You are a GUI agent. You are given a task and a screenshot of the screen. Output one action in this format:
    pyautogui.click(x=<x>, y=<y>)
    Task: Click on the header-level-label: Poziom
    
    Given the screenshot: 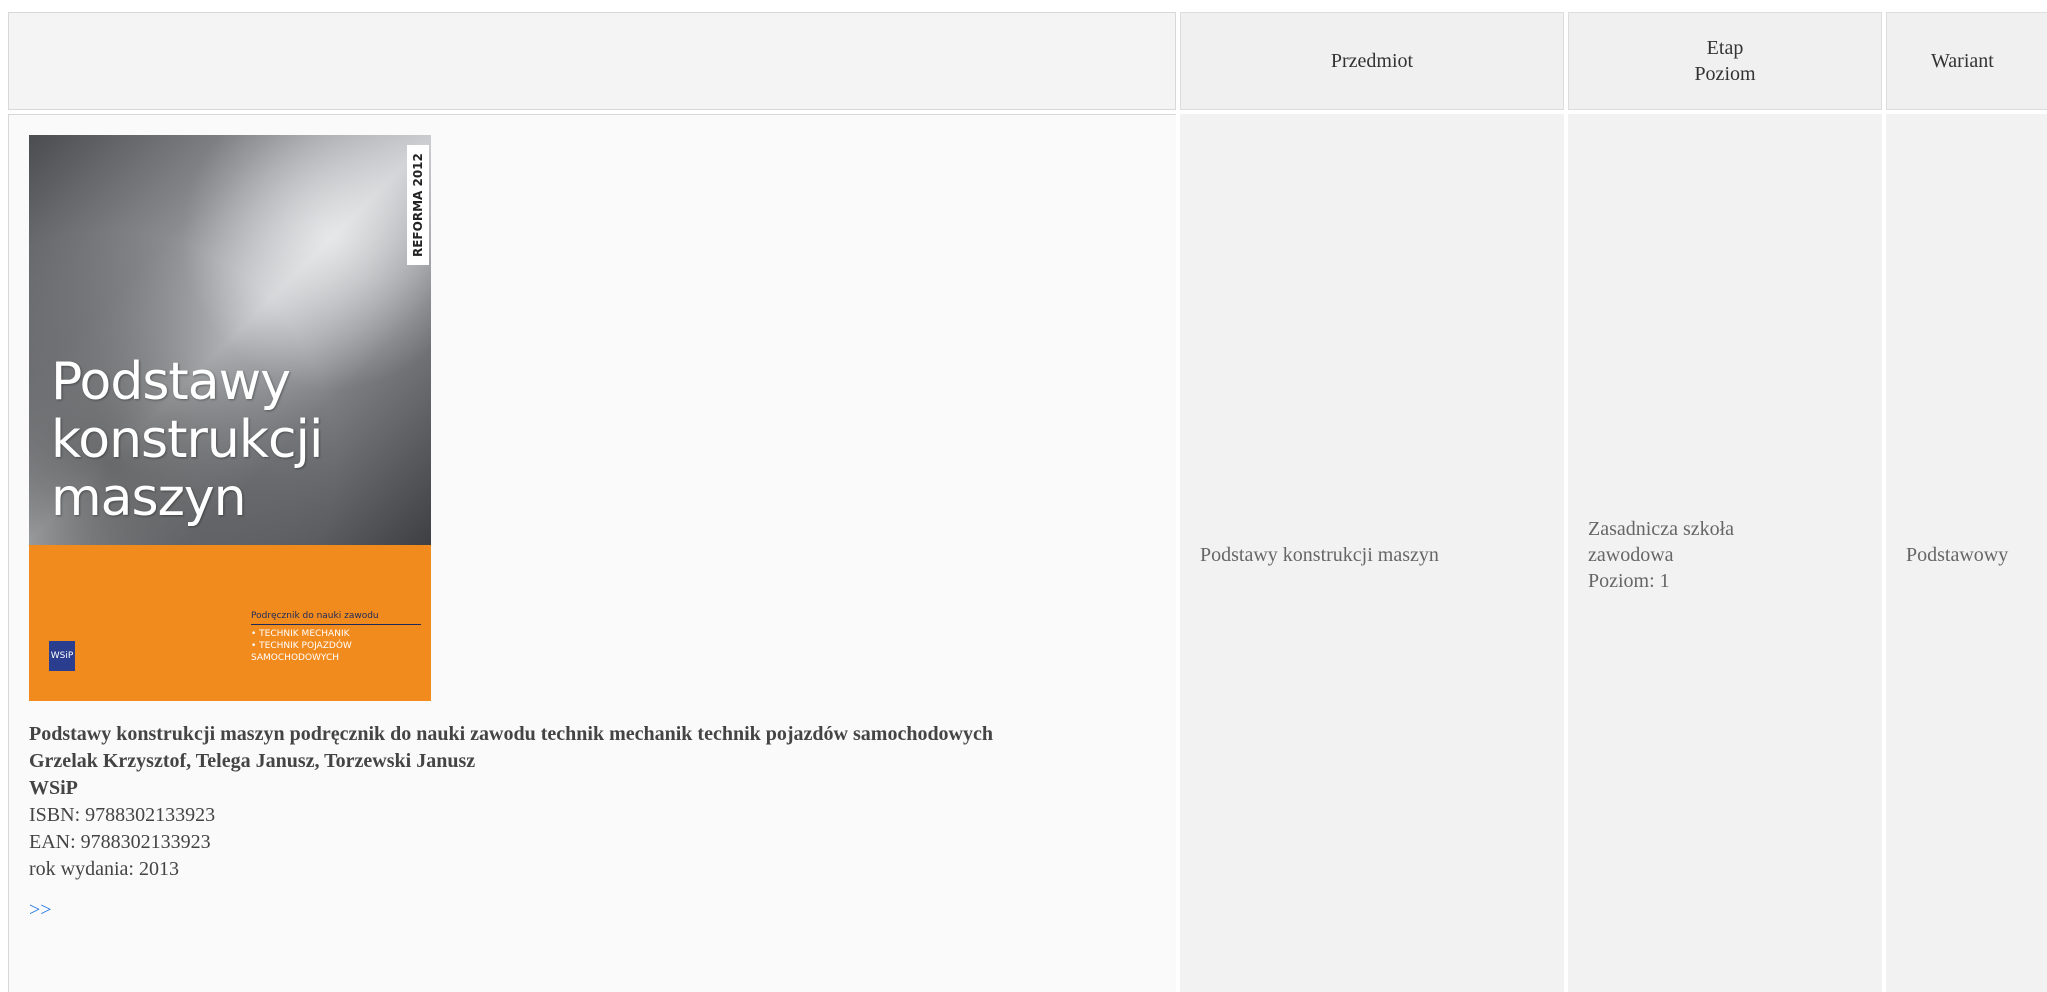 What is the action you would take?
    pyautogui.click(x=1725, y=74)
    